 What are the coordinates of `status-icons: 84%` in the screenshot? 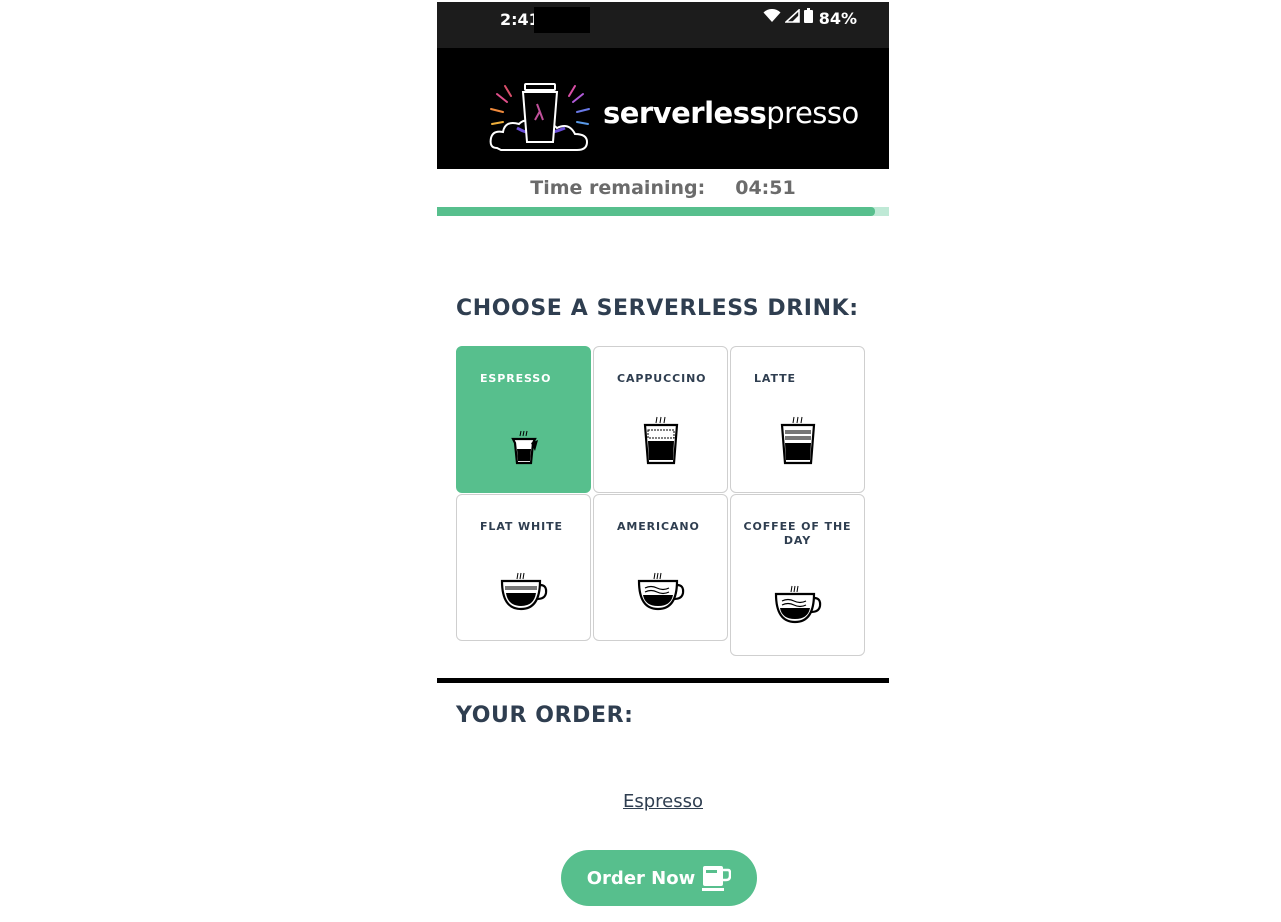 It's located at (810, 17).